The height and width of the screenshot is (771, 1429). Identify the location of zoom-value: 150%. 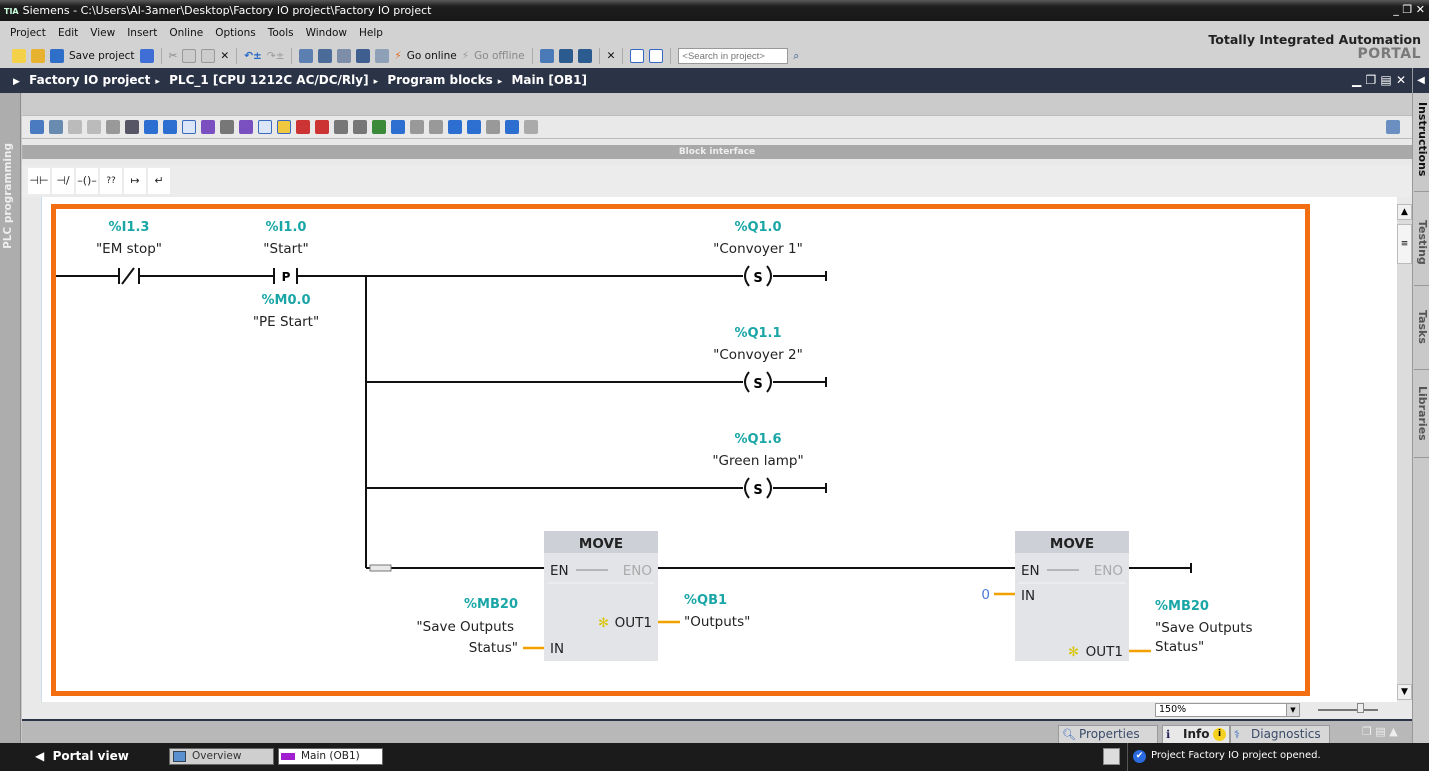
(1173, 709).